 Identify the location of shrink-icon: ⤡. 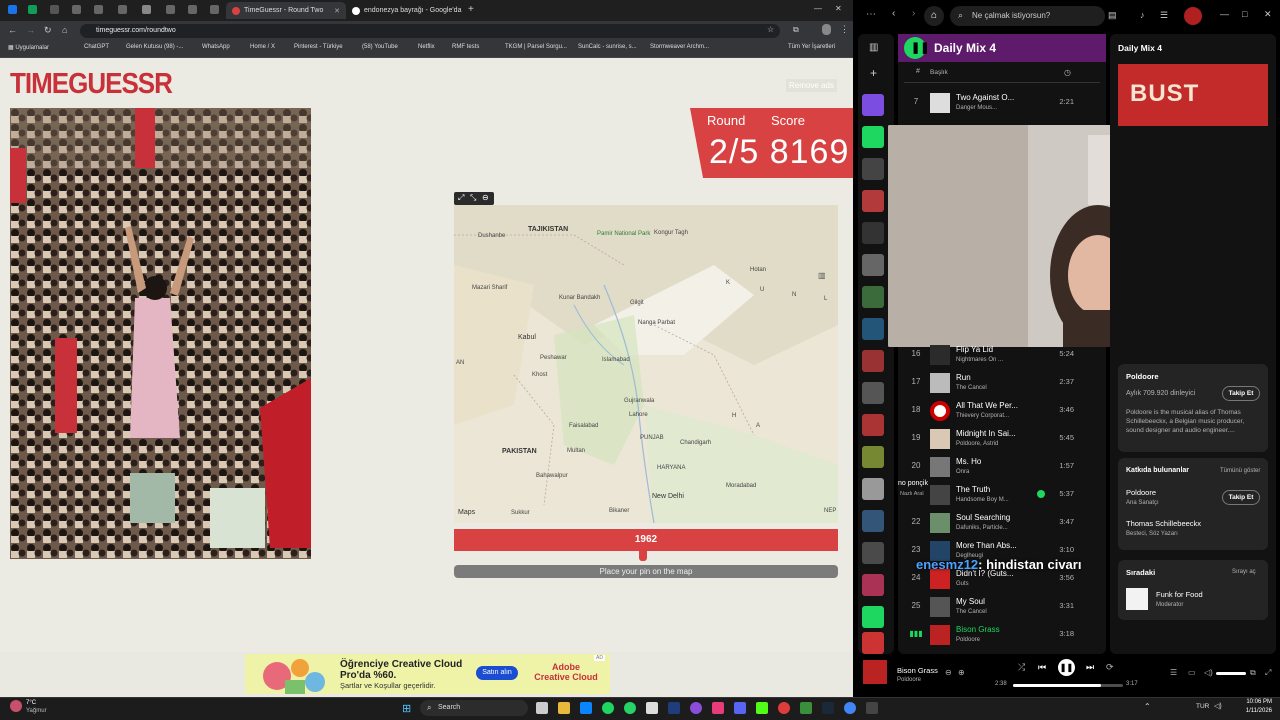
(473, 198).